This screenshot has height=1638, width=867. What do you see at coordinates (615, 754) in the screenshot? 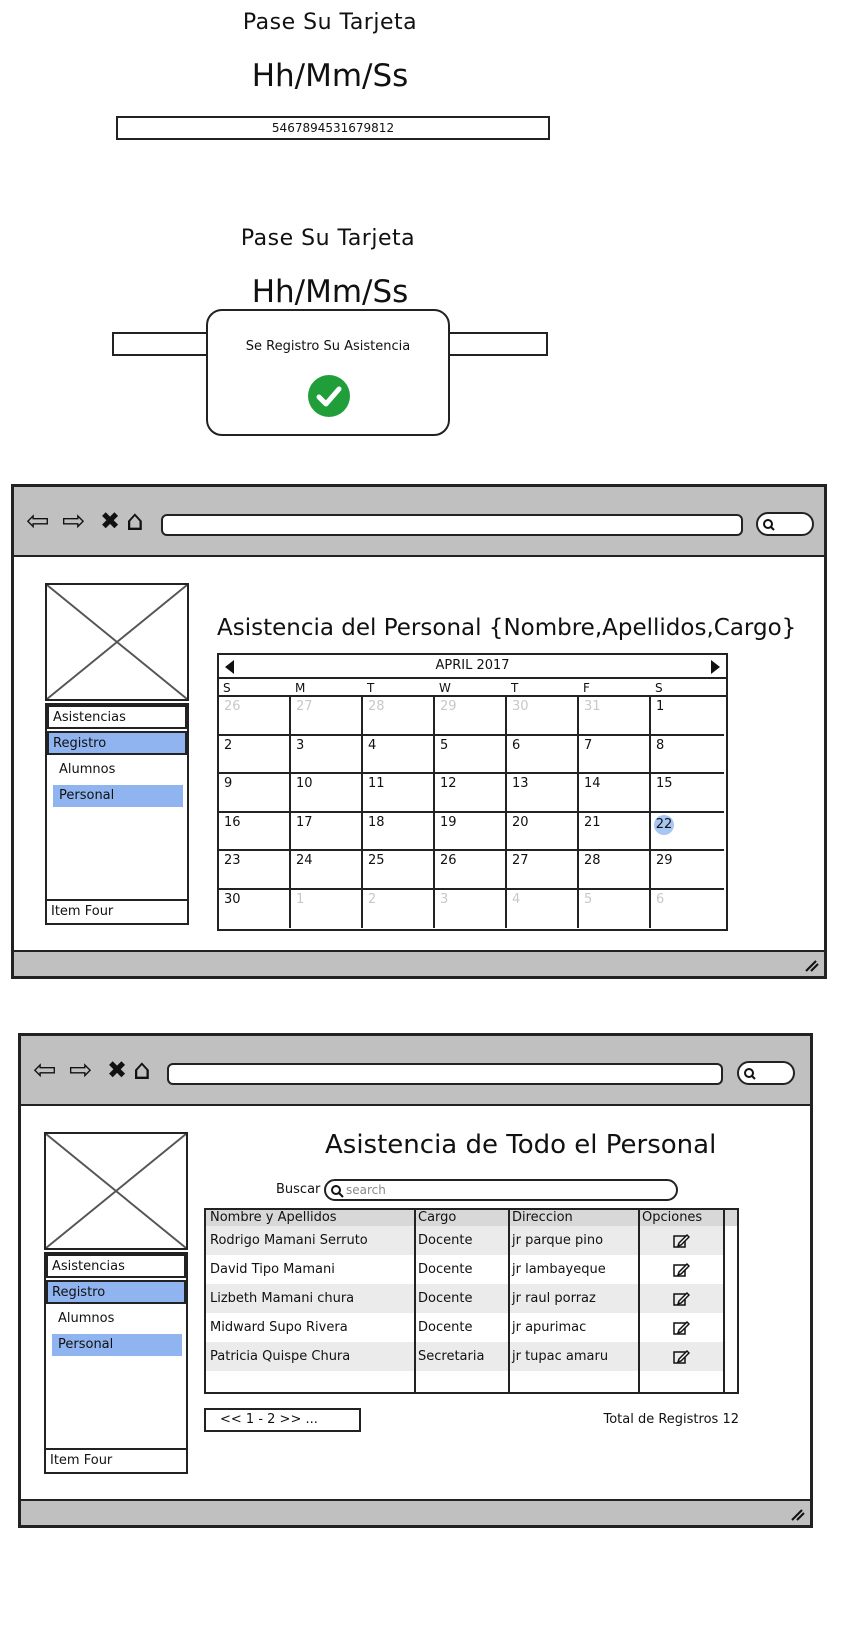
I see `calendar-day: 7` at bounding box center [615, 754].